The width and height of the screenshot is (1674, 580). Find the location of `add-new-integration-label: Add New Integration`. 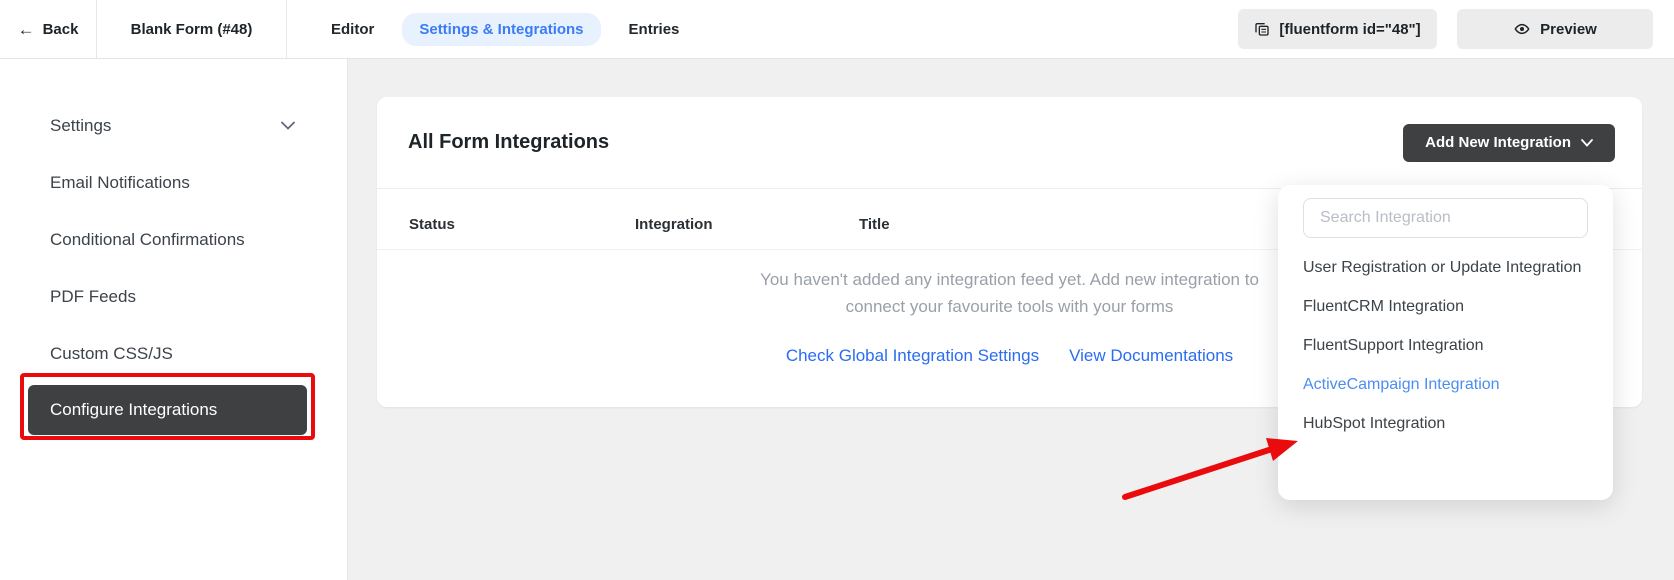

add-new-integration-label: Add New Integration is located at coordinates (1498, 142).